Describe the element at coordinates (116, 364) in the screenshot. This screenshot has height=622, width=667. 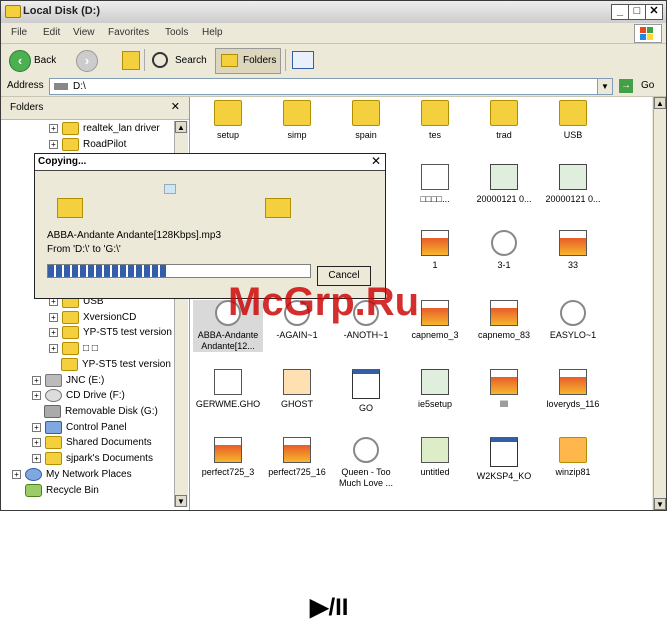
I see `tree-item: YP-ST5 test version` at that location.